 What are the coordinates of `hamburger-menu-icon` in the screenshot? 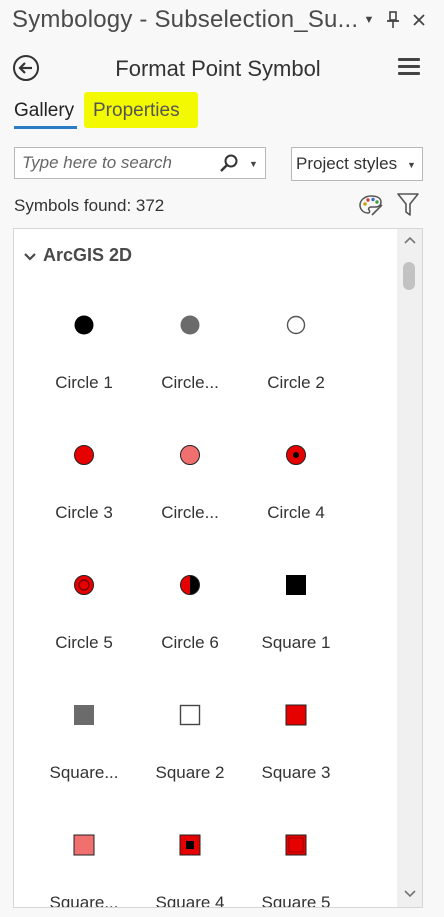 It's located at (409, 67).